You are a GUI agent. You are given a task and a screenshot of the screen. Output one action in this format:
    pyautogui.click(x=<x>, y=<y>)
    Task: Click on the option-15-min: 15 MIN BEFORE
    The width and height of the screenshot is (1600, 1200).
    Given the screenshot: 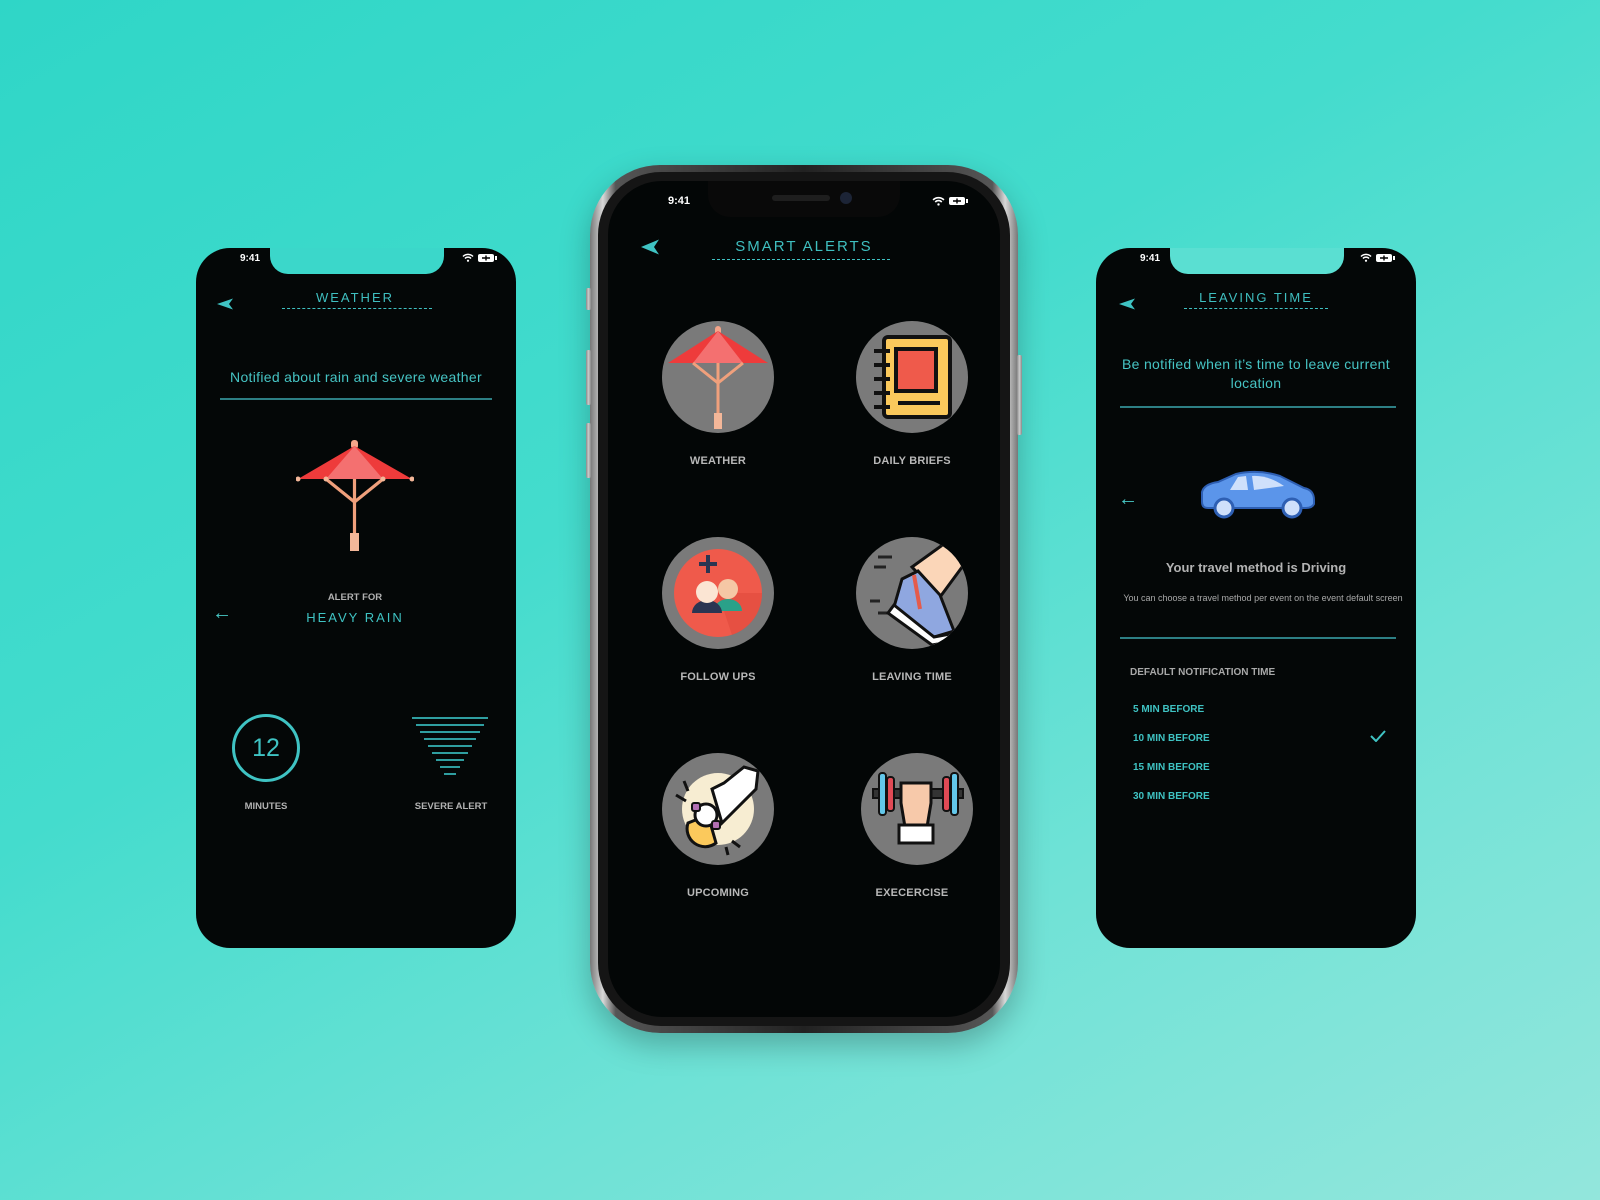 What is the action you would take?
    pyautogui.click(x=1171, y=767)
    